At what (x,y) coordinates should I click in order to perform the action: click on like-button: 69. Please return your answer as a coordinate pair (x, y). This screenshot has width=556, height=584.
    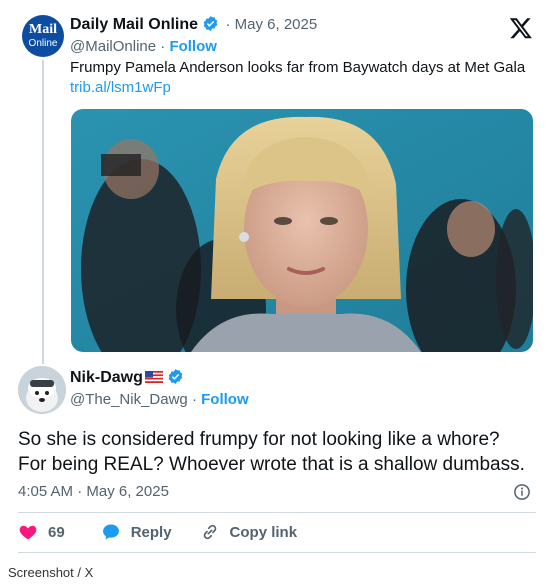
    Looking at the image, I should click on (41, 532).